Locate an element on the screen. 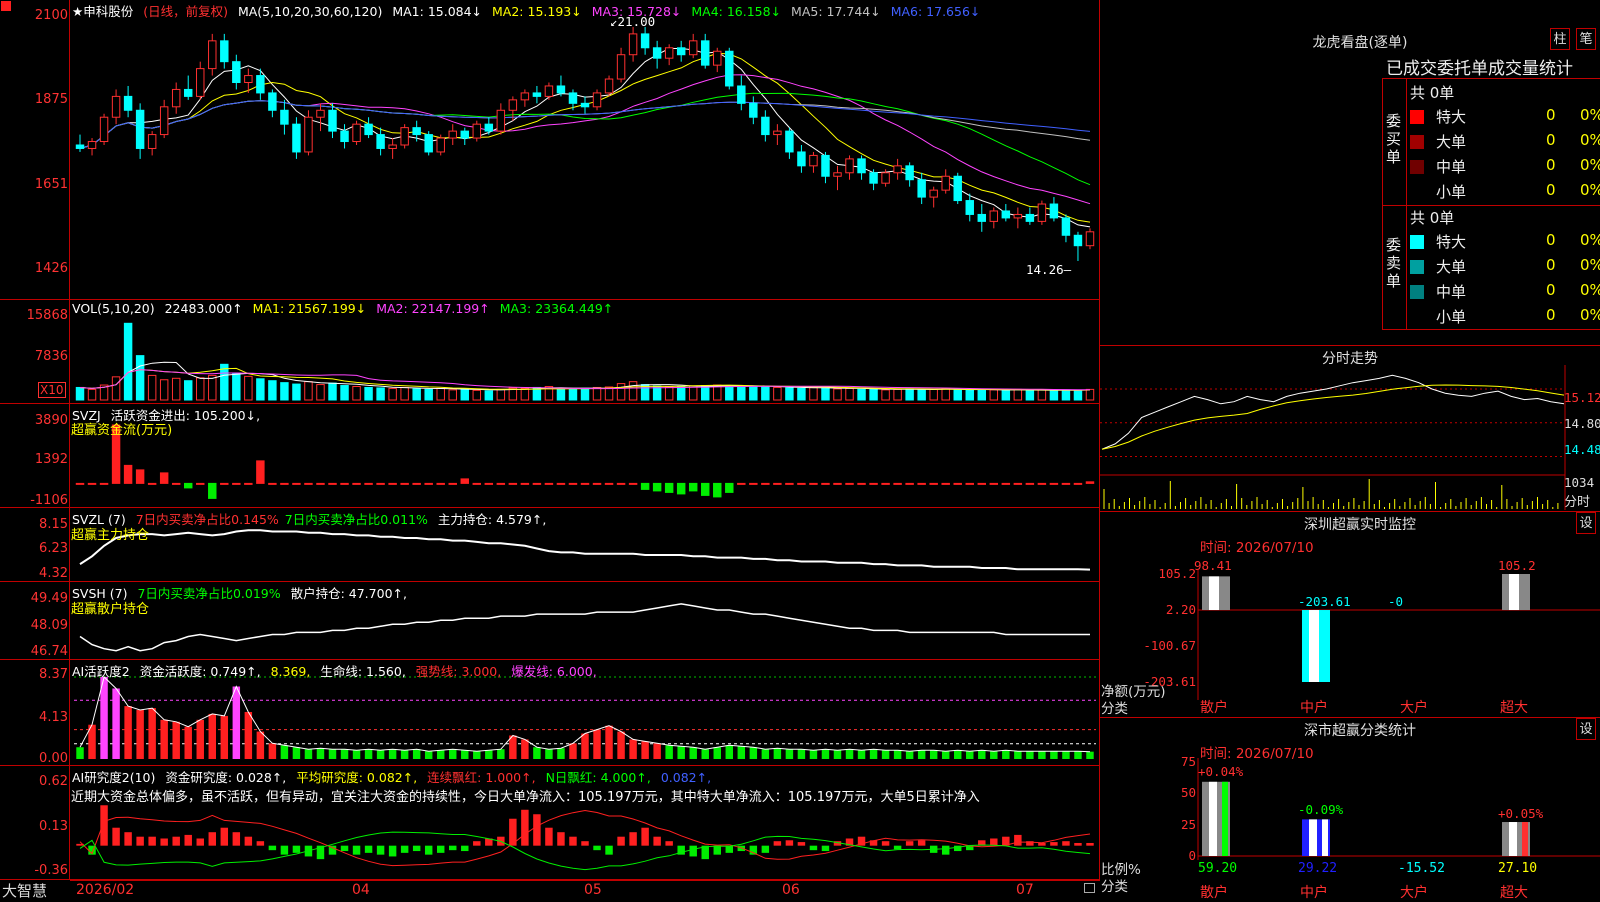 This screenshot has width=1600, height=902. price-low-value: 14.26 is located at coordinates (1045, 269).